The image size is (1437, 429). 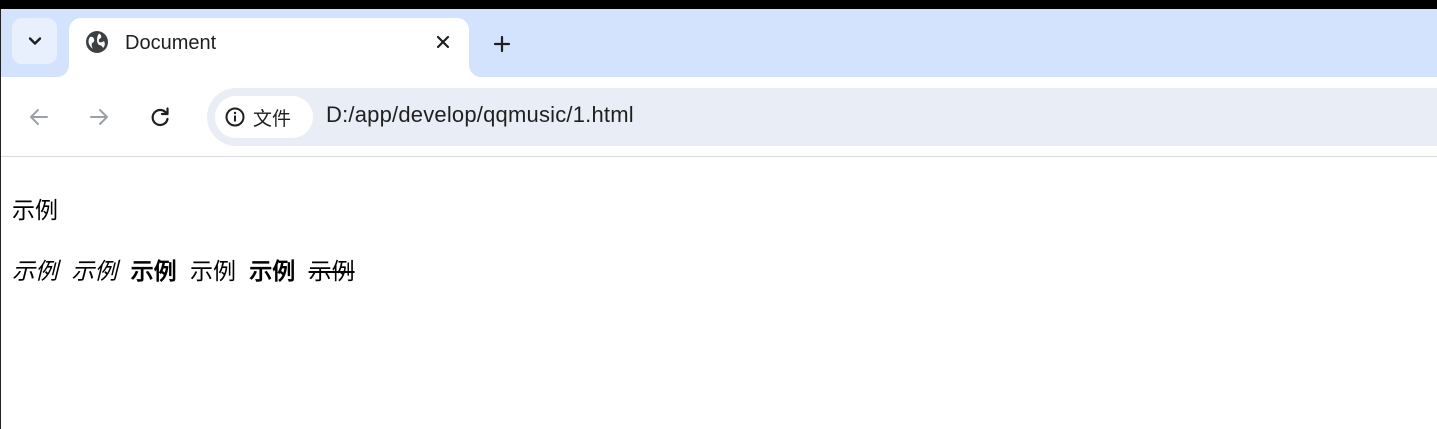 I want to click on paragraph-plain: 示例, so click(x=35, y=211).